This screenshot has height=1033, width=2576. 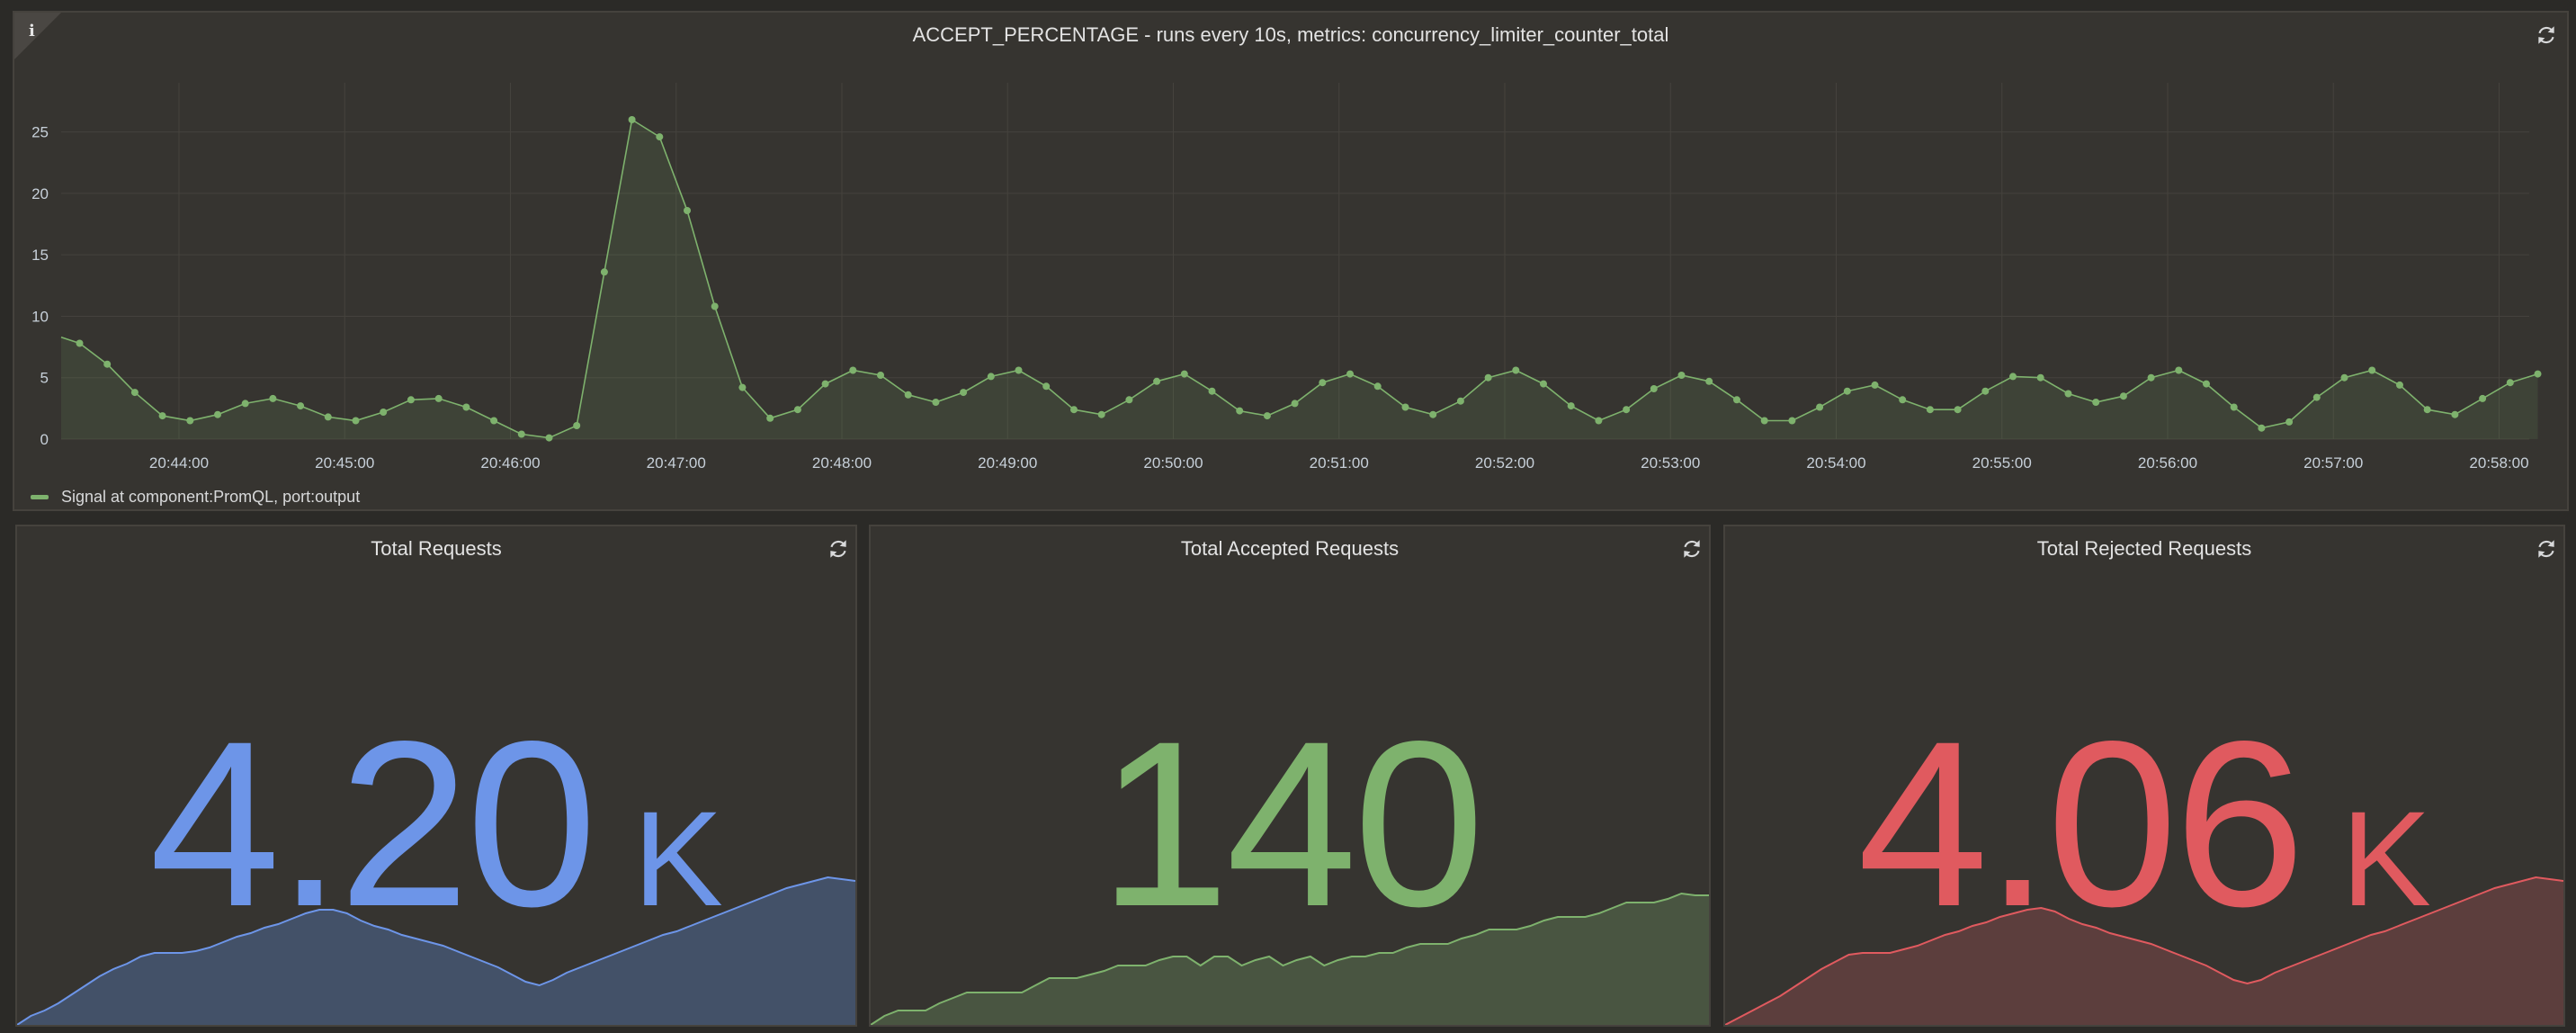 I want to click on x-tick-label: 20:47:00, so click(x=676, y=463).